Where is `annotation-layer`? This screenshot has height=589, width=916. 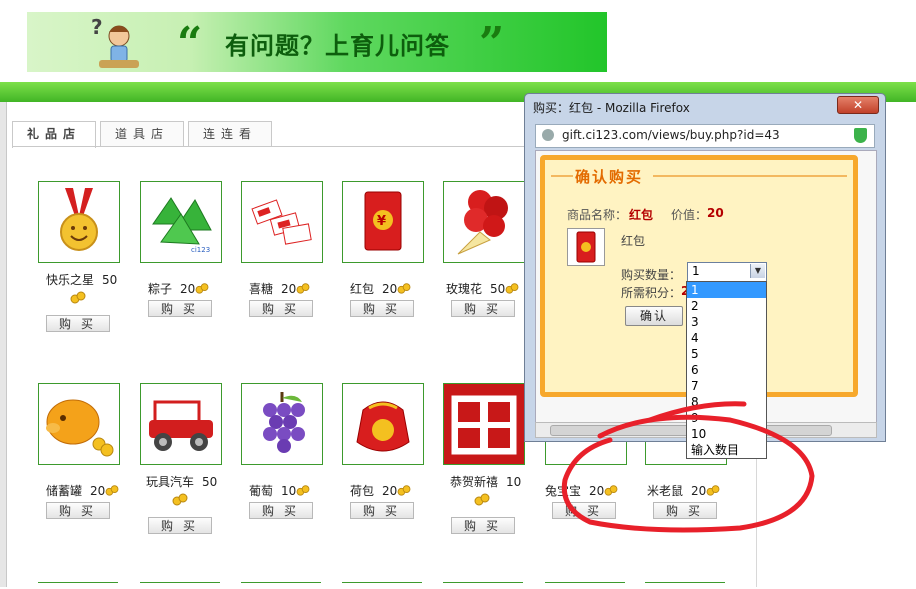 annotation-layer is located at coordinates (688, 467).